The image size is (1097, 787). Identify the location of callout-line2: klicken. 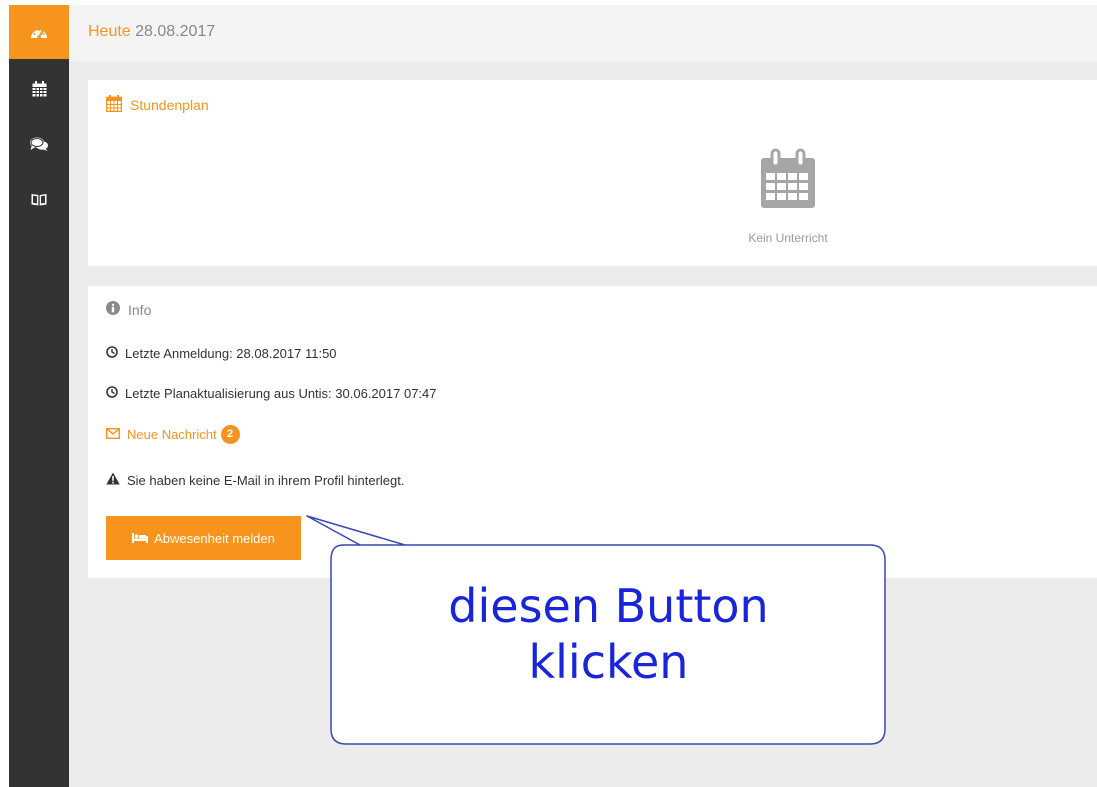
(608, 662).